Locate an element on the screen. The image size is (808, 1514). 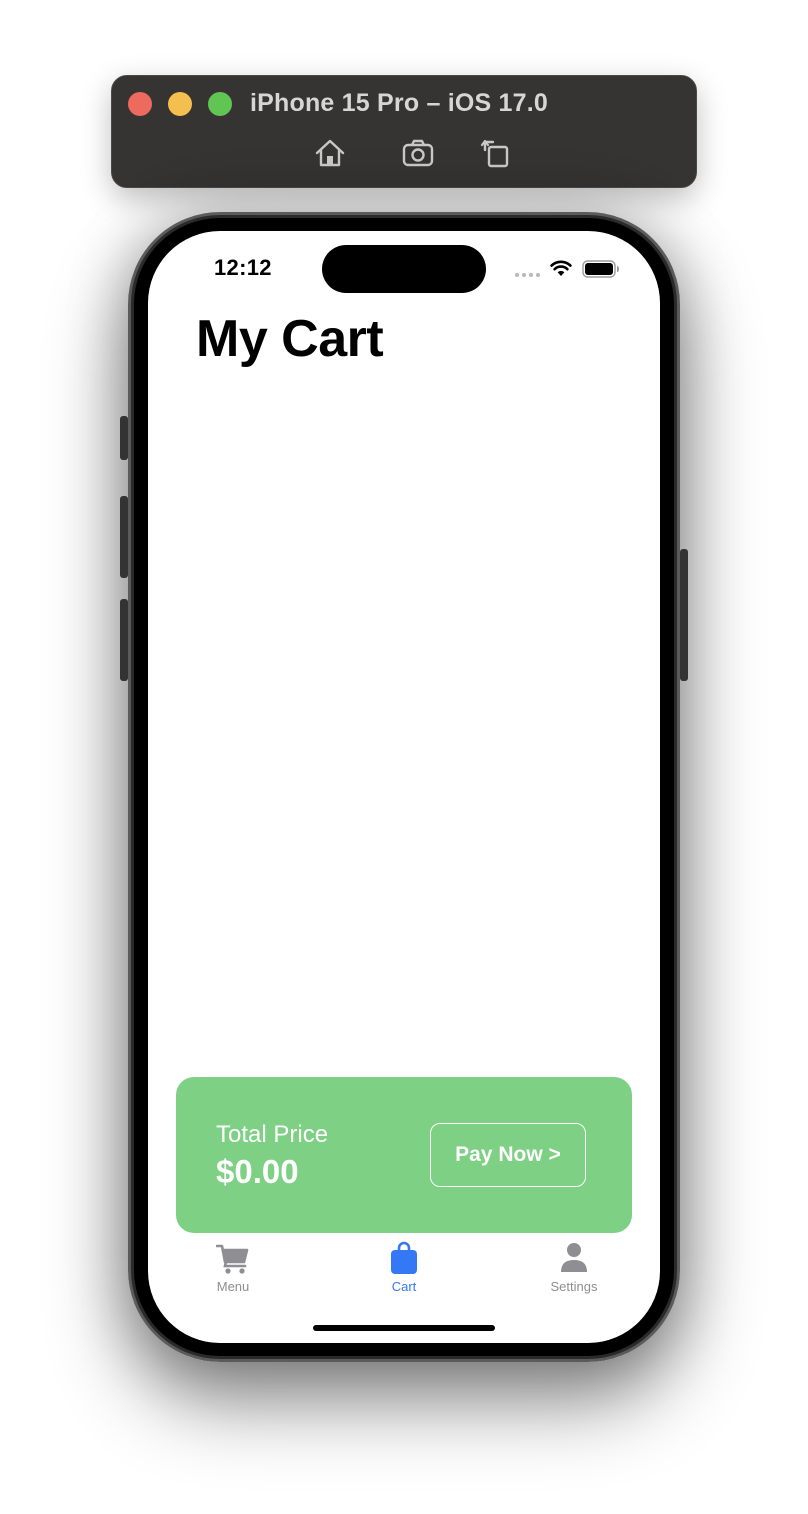
total-price-label: Total Price is located at coordinates (272, 1134).